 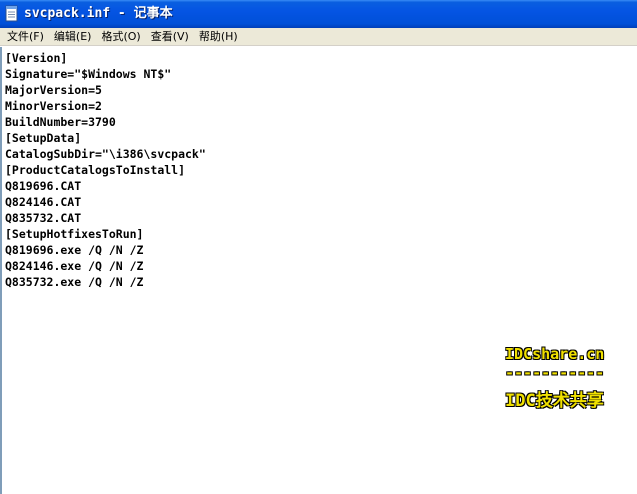 I want to click on text-line: [SetupData], so click(x=43, y=138).